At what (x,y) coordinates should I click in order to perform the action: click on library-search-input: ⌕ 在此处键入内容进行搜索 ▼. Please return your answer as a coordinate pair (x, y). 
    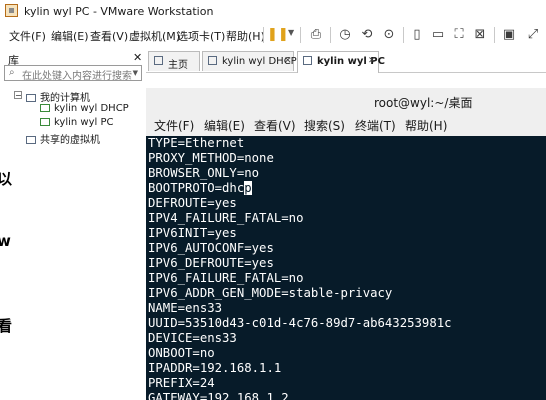
    Looking at the image, I should click on (73, 73).